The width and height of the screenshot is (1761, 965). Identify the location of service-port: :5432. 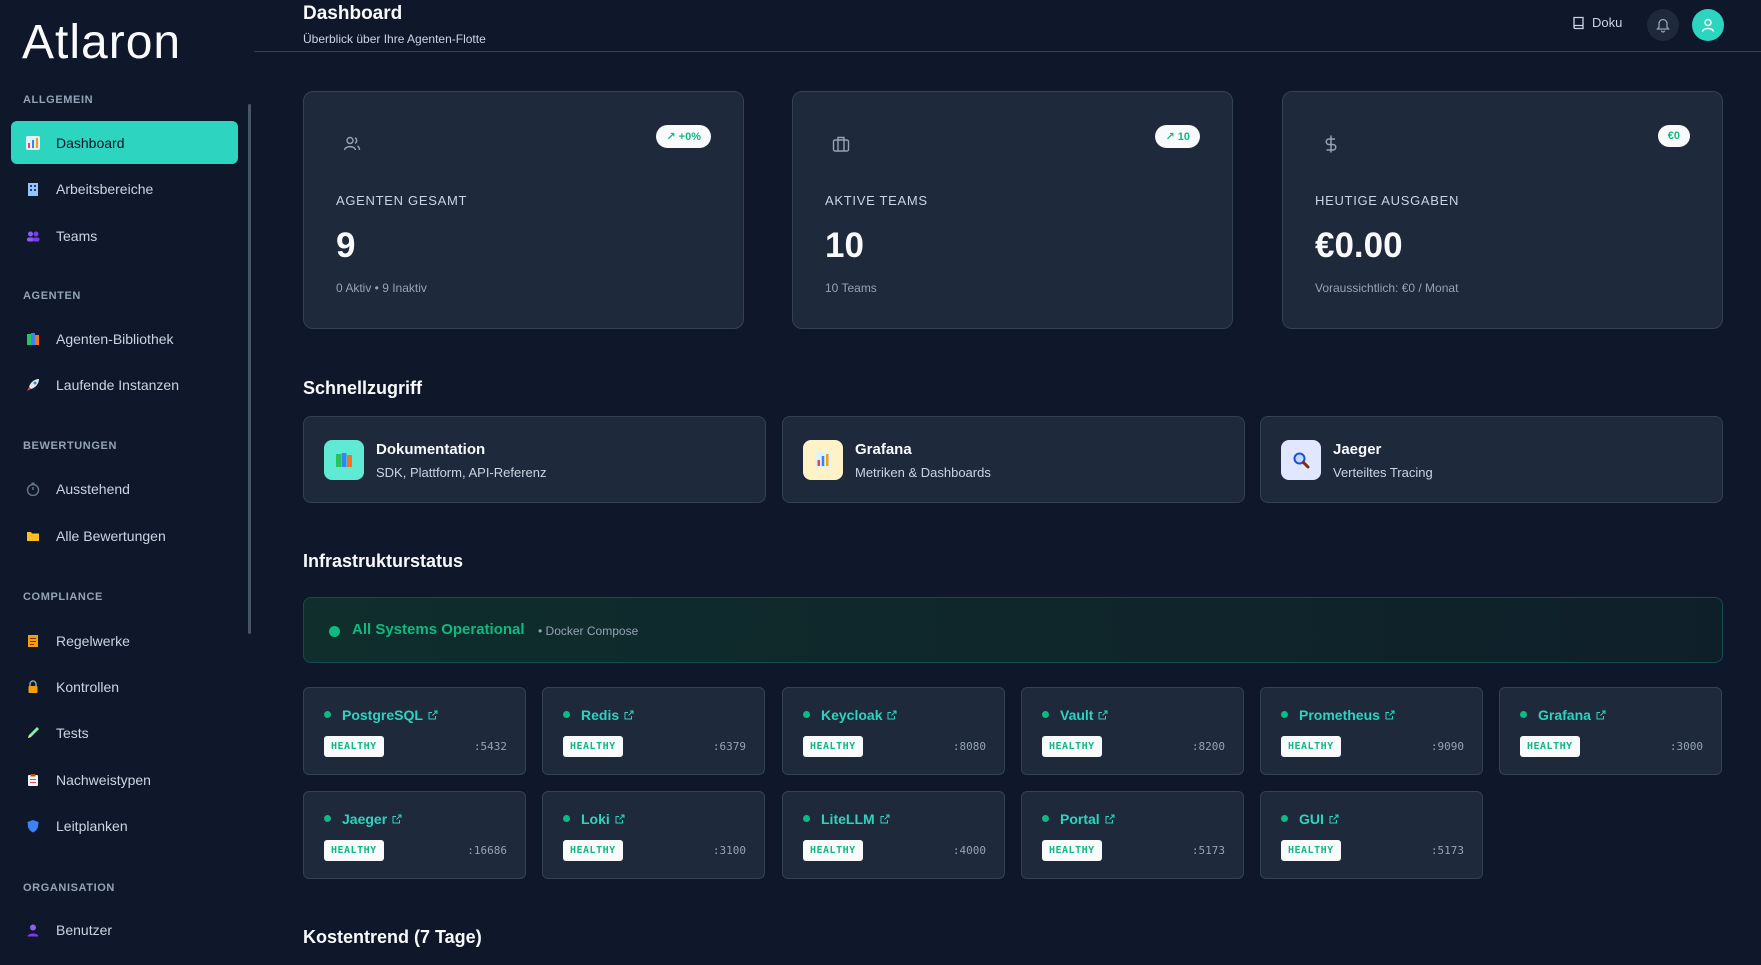
(490, 746).